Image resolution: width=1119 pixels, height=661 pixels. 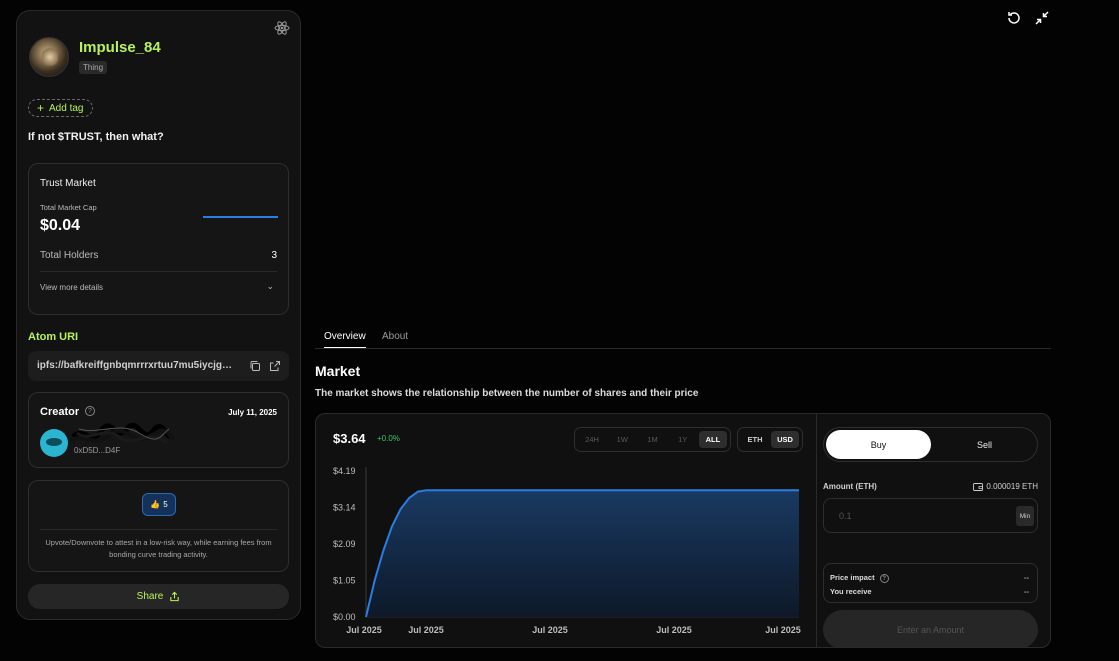 I want to click on y-tick-label: $4.19, so click(x=344, y=471).